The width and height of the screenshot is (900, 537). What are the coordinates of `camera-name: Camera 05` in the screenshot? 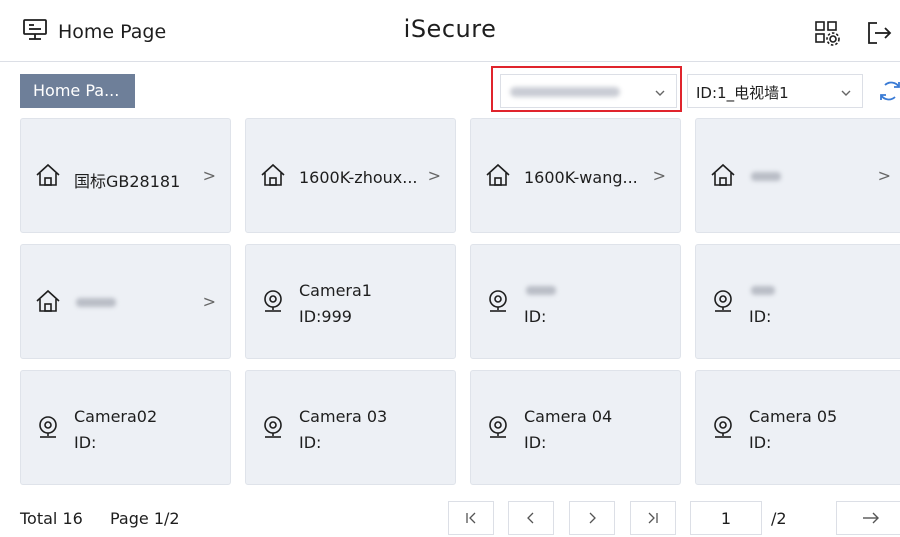 It's located at (793, 416).